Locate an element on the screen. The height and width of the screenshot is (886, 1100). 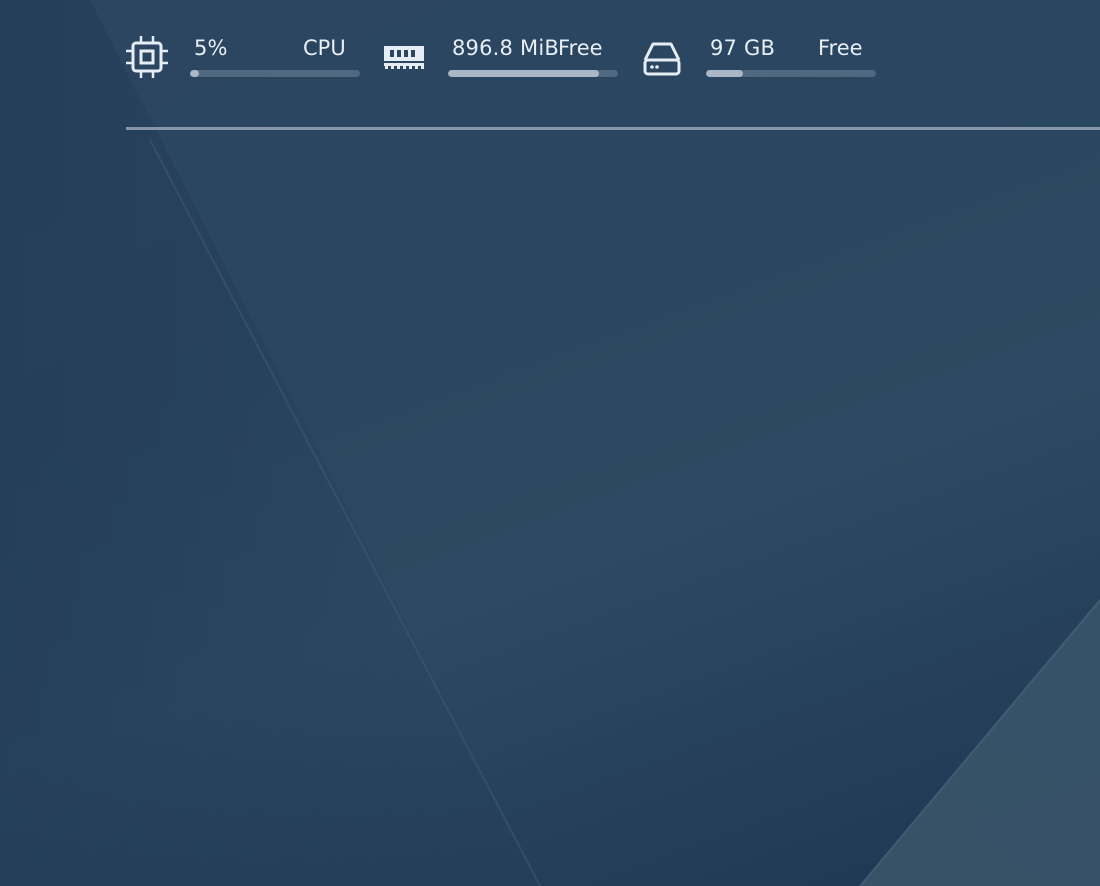
memory-free-value: 896.8 MiB is located at coordinates (505, 48).